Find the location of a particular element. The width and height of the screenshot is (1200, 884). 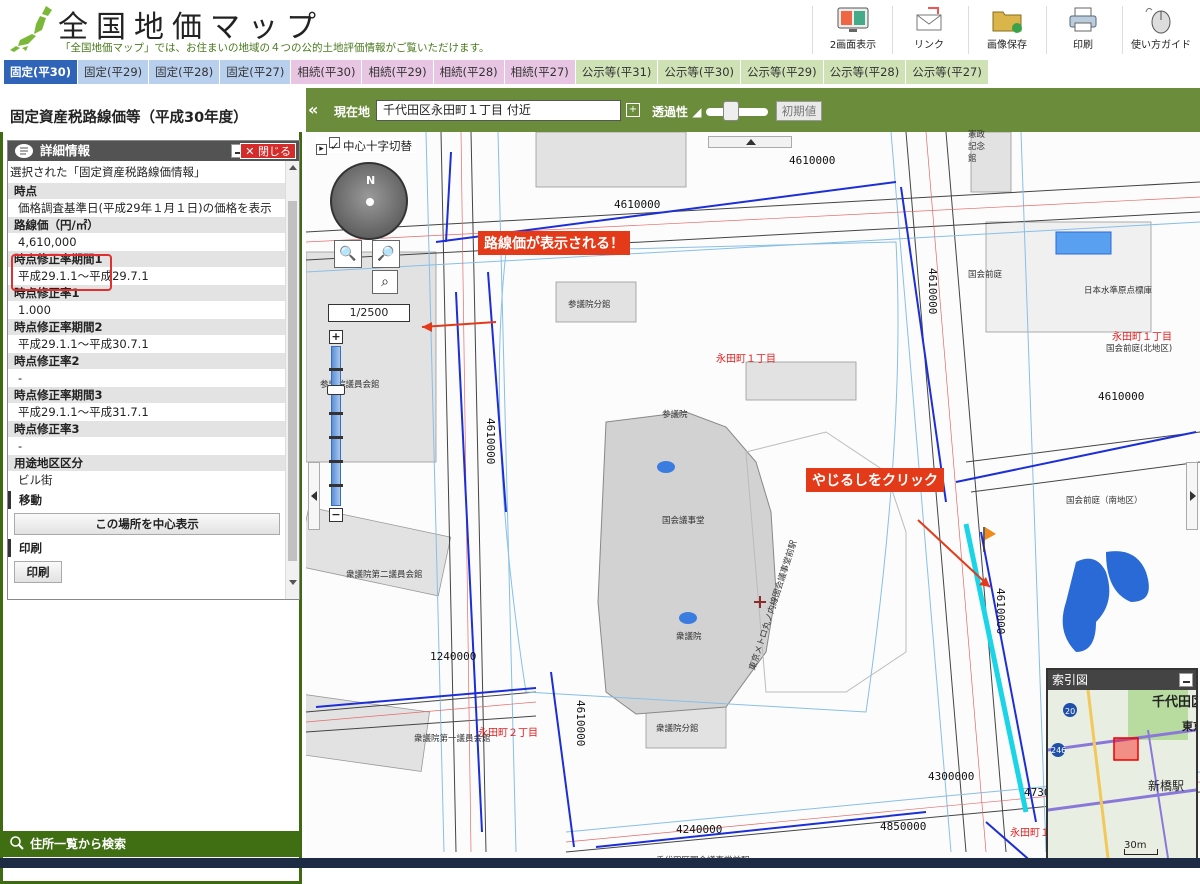

opacity-slider-knob is located at coordinates (730, 111).